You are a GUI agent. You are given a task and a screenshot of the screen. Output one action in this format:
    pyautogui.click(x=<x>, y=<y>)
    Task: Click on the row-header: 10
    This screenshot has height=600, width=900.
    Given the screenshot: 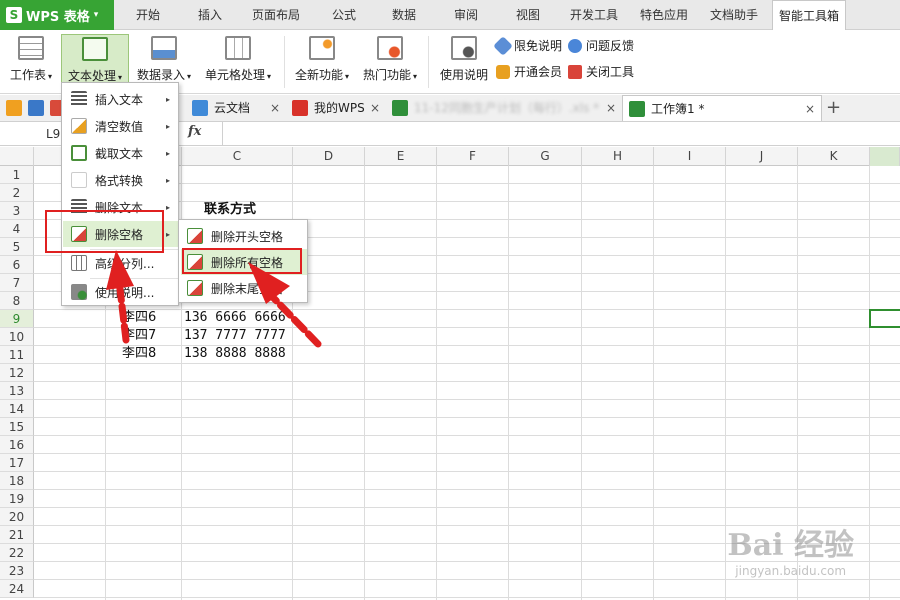 What is the action you would take?
    pyautogui.click(x=17, y=337)
    